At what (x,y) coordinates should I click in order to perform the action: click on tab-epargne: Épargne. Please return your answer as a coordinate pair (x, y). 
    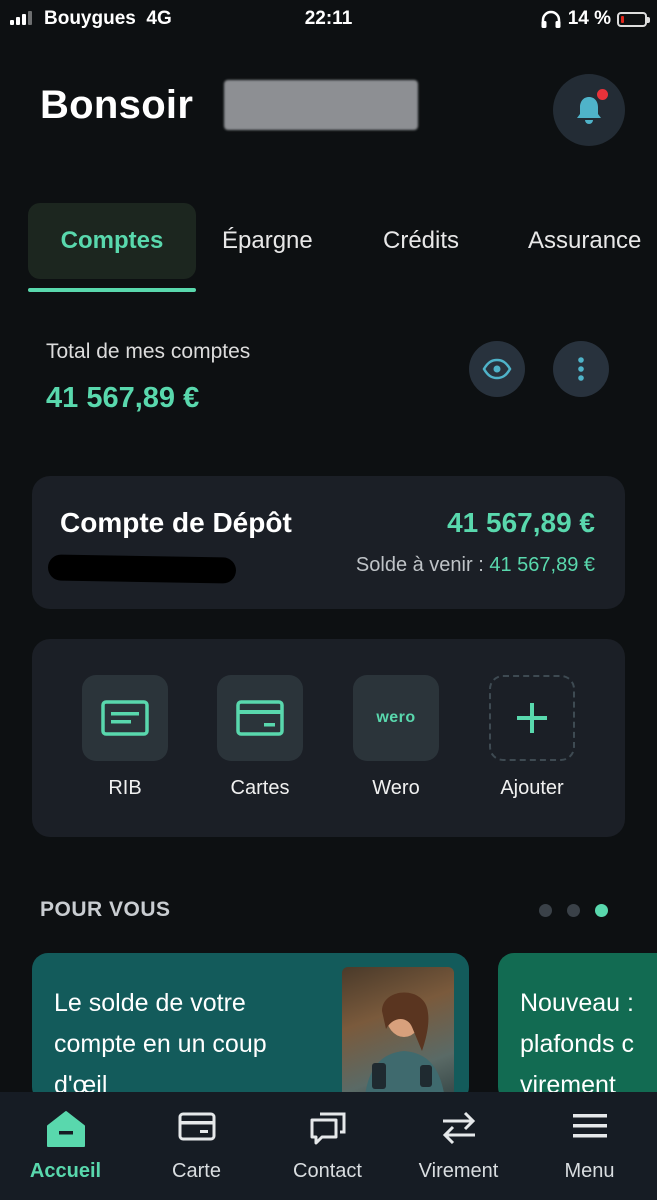
    Looking at the image, I should click on (267, 241).